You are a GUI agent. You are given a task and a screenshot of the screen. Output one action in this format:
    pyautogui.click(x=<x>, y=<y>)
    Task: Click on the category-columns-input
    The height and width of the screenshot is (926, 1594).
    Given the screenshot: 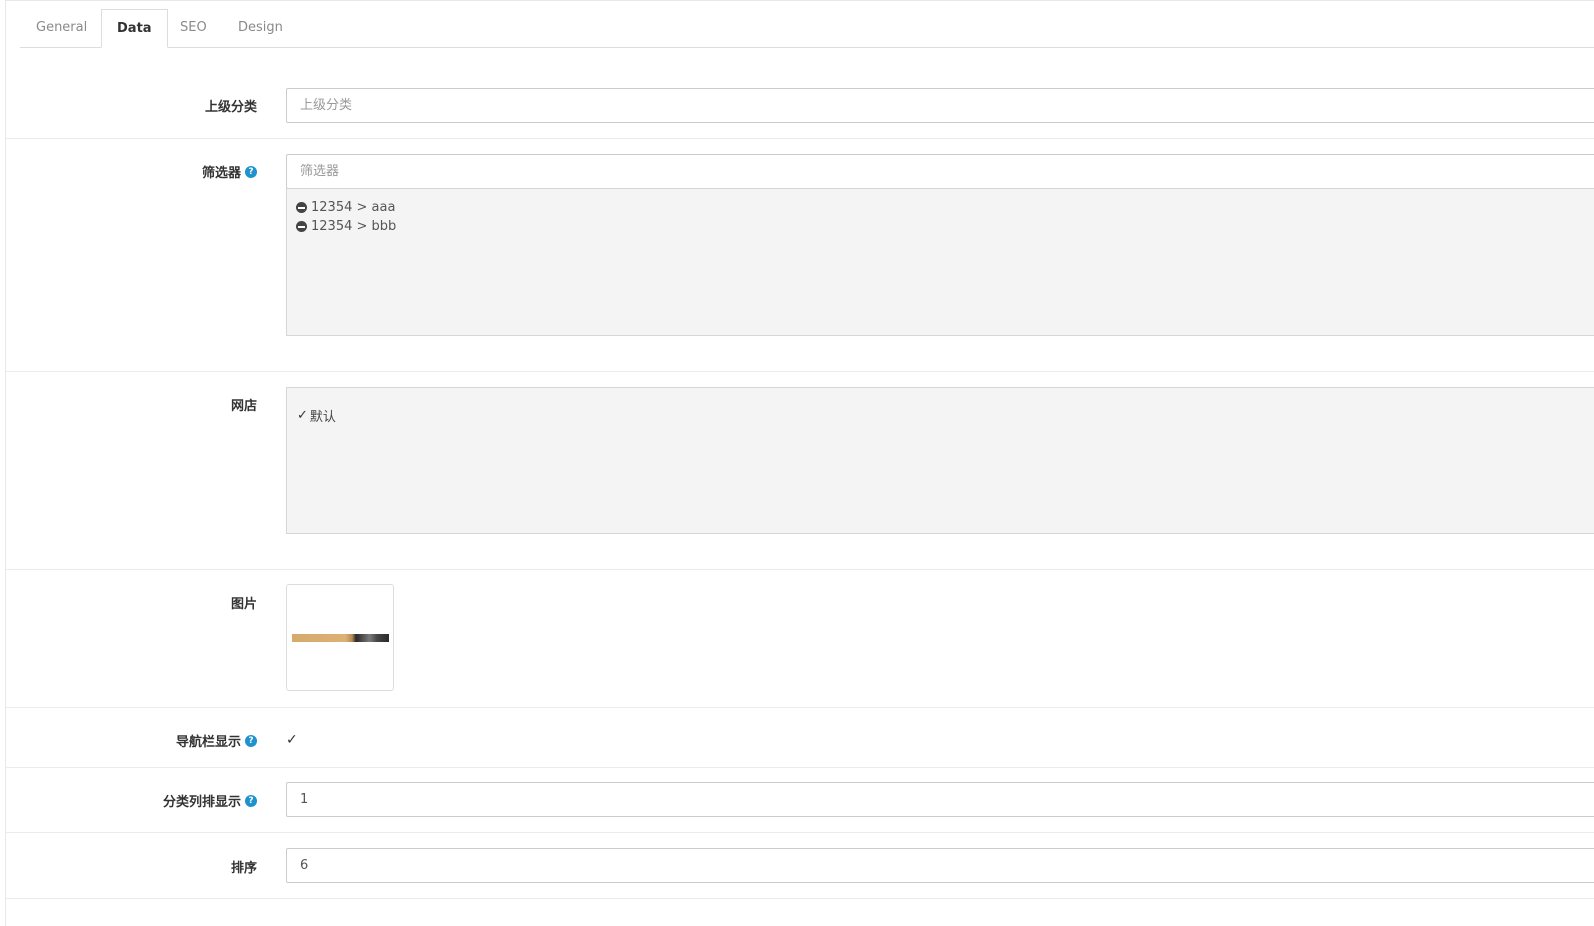 What is the action you would take?
    pyautogui.click(x=940, y=799)
    